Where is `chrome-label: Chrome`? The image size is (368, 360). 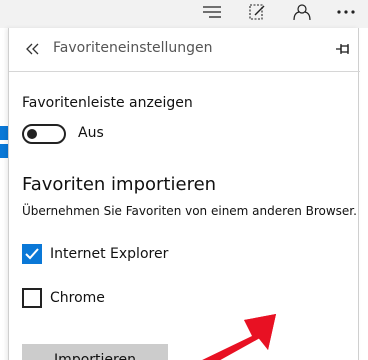 chrome-label: Chrome is located at coordinates (77, 298).